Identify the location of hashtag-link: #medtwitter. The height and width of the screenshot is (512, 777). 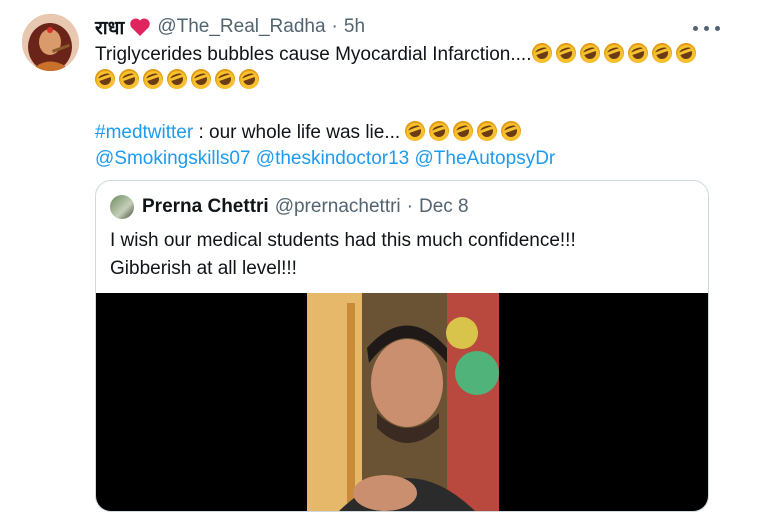
(144, 132).